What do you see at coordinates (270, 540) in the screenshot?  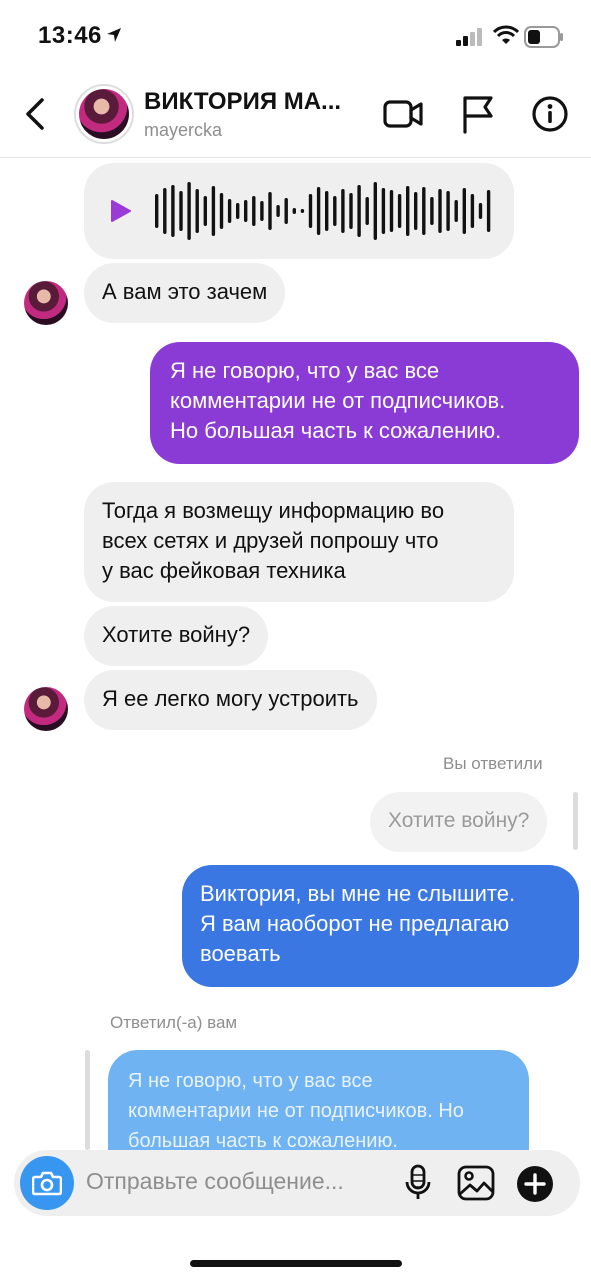 I see `message-line: всех сетях и друзей попрошу что` at bounding box center [270, 540].